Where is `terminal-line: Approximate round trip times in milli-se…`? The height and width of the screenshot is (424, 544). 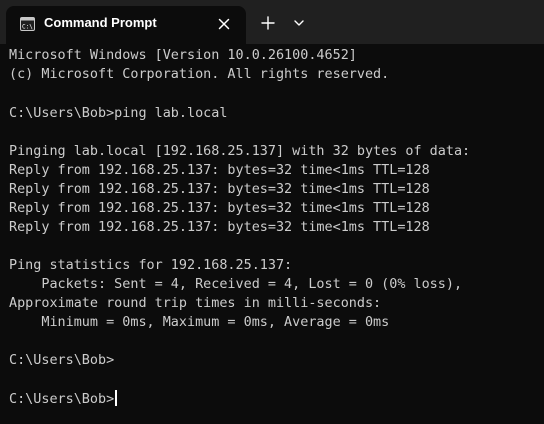 terminal-line: Approximate round trip times in milli-se… is located at coordinates (195, 303).